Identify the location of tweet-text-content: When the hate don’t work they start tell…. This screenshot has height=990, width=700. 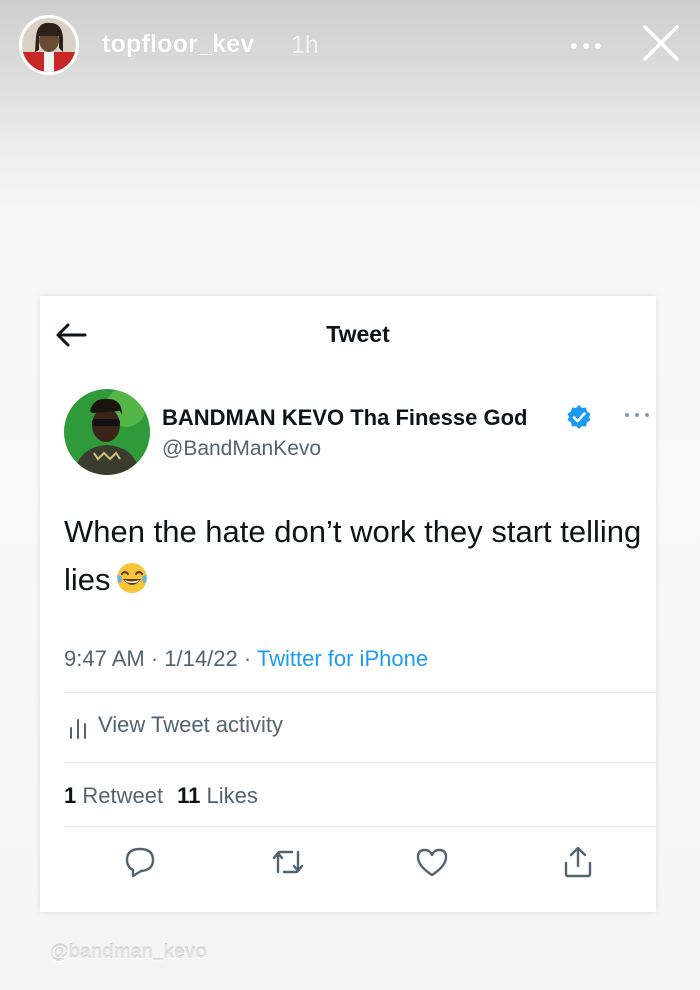
(353, 555).